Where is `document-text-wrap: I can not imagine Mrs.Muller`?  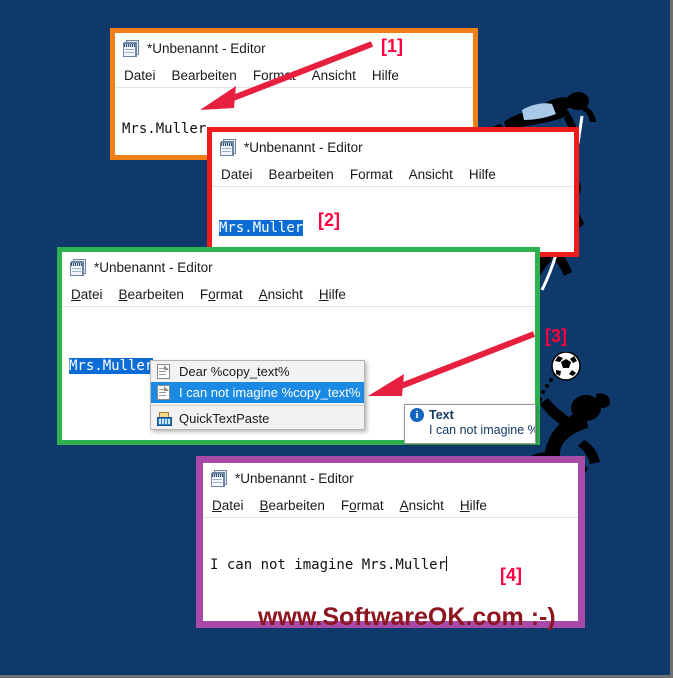
document-text-wrap: I can not imagine Mrs.Muller is located at coordinates (329, 564).